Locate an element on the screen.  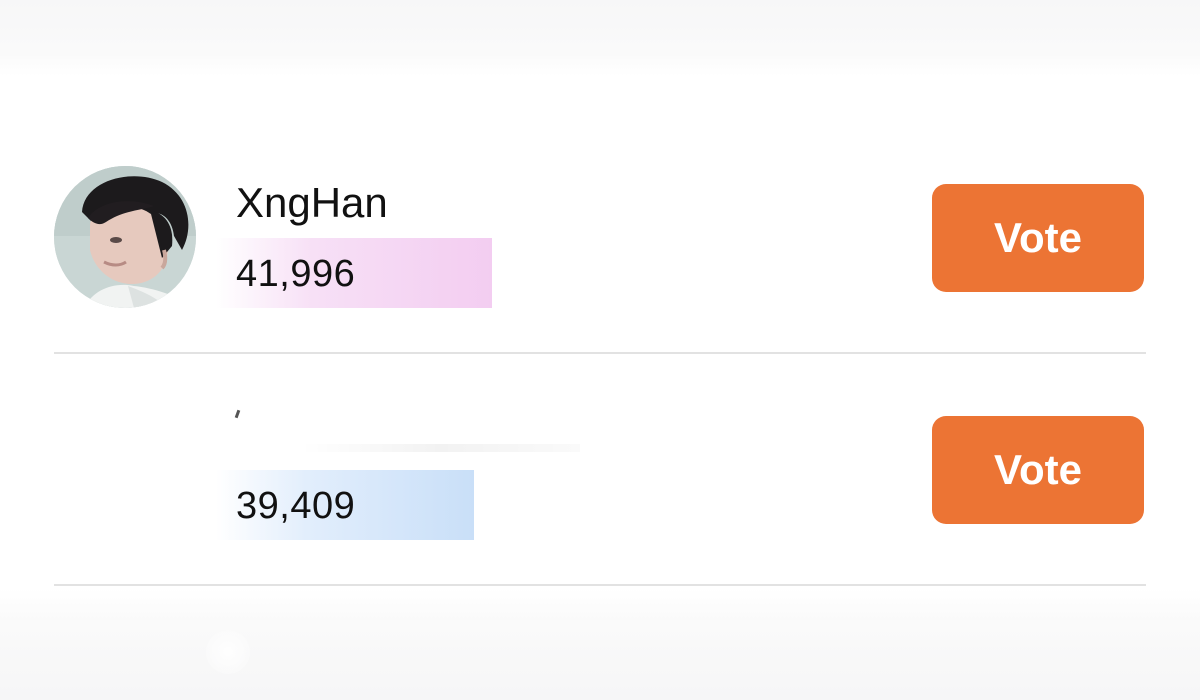
top-fade-band is located at coordinates (600, 38).